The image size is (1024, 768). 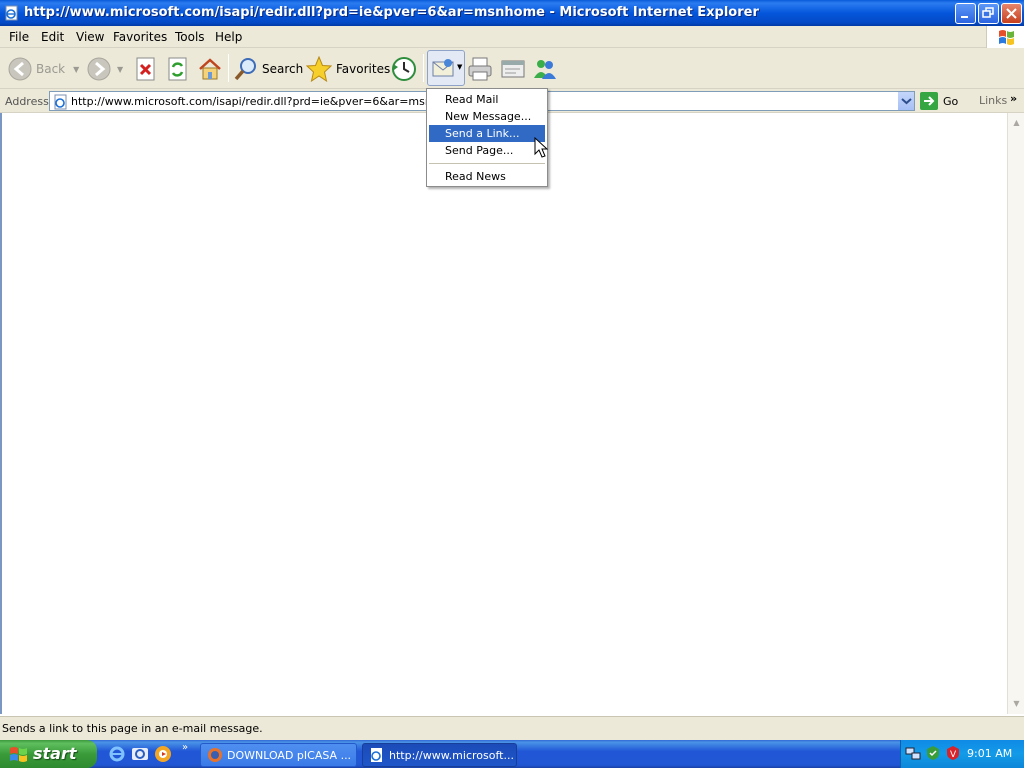 What do you see at coordinates (1016, 123) in the screenshot?
I see `scroll-up-icon: ▲` at bounding box center [1016, 123].